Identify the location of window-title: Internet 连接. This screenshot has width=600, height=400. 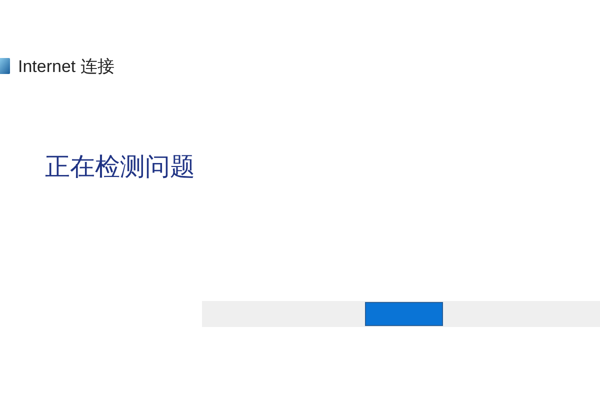
(66, 67).